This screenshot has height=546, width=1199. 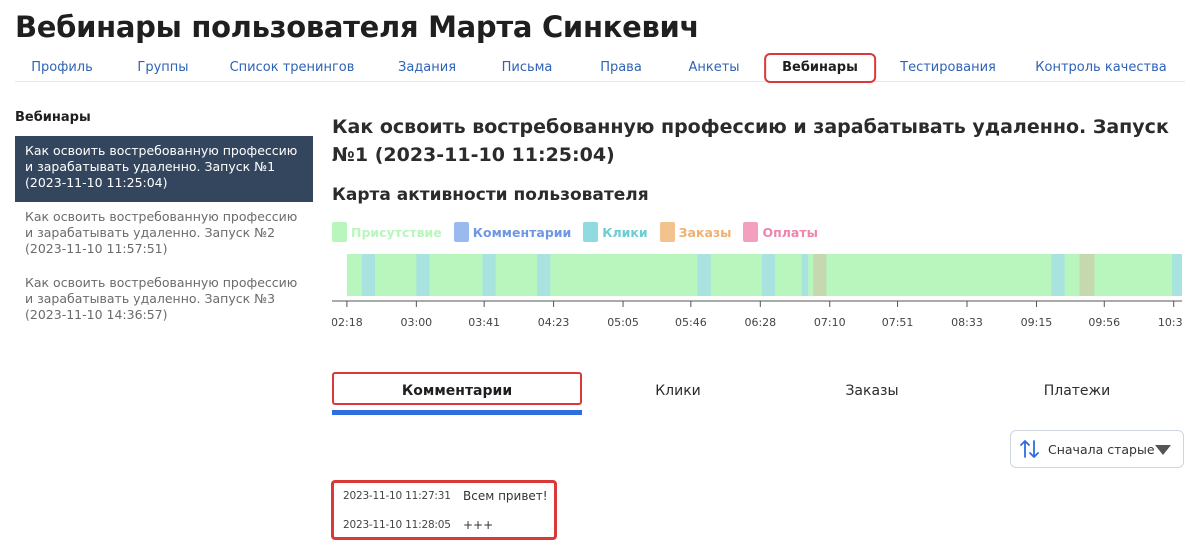 I want to click on activity-map-title: Карта активности пользователя, so click(x=490, y=195).